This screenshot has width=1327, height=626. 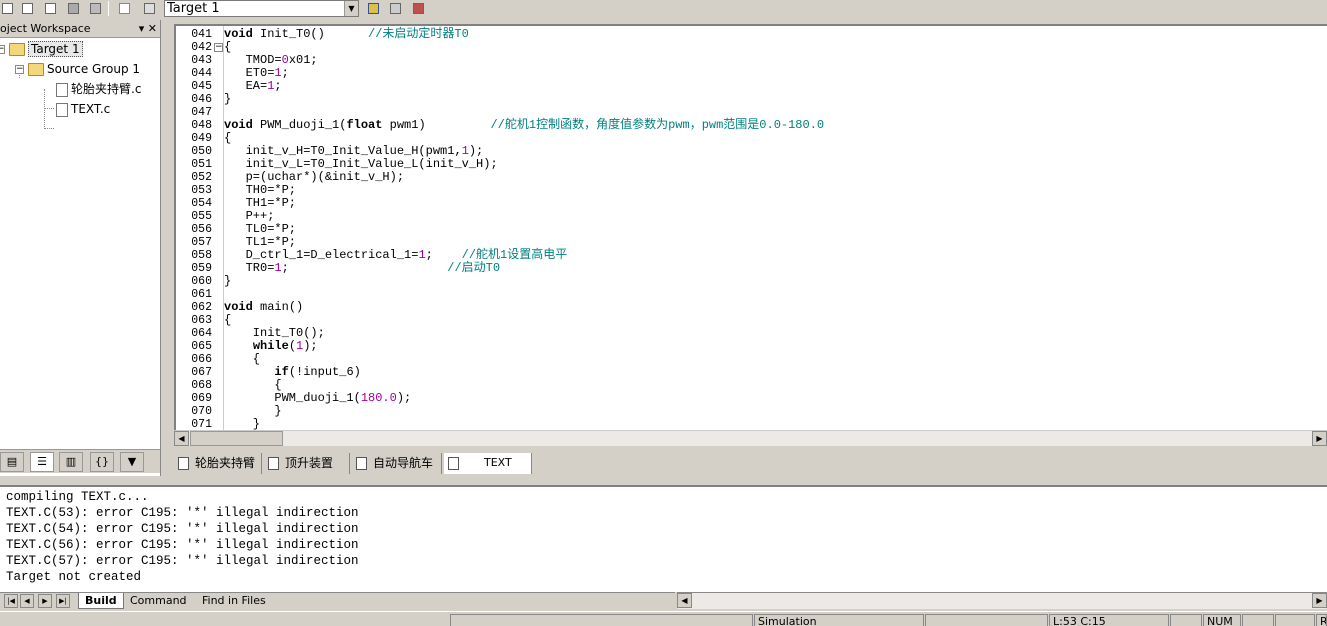 What do you see at coordinates (839, 620) in the screenshot?
I see `status-mode: Simulation` at bounding box center [839, 620].